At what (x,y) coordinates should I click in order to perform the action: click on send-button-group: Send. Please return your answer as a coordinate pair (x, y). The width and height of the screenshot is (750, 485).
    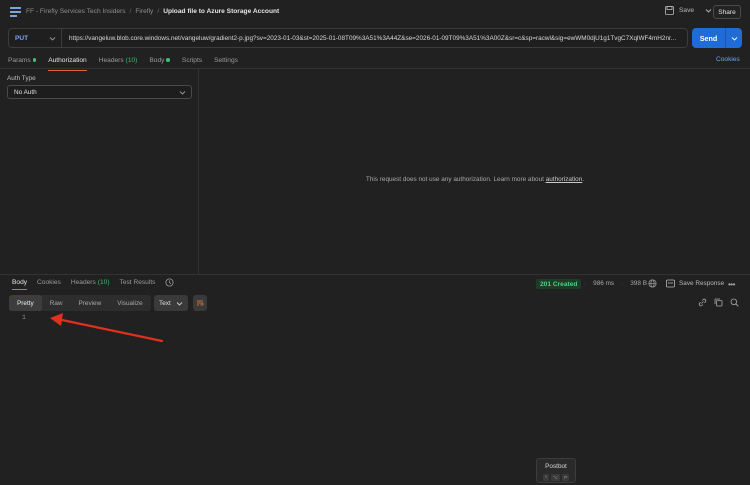
    Looking at the image, I should click on (717, 38).